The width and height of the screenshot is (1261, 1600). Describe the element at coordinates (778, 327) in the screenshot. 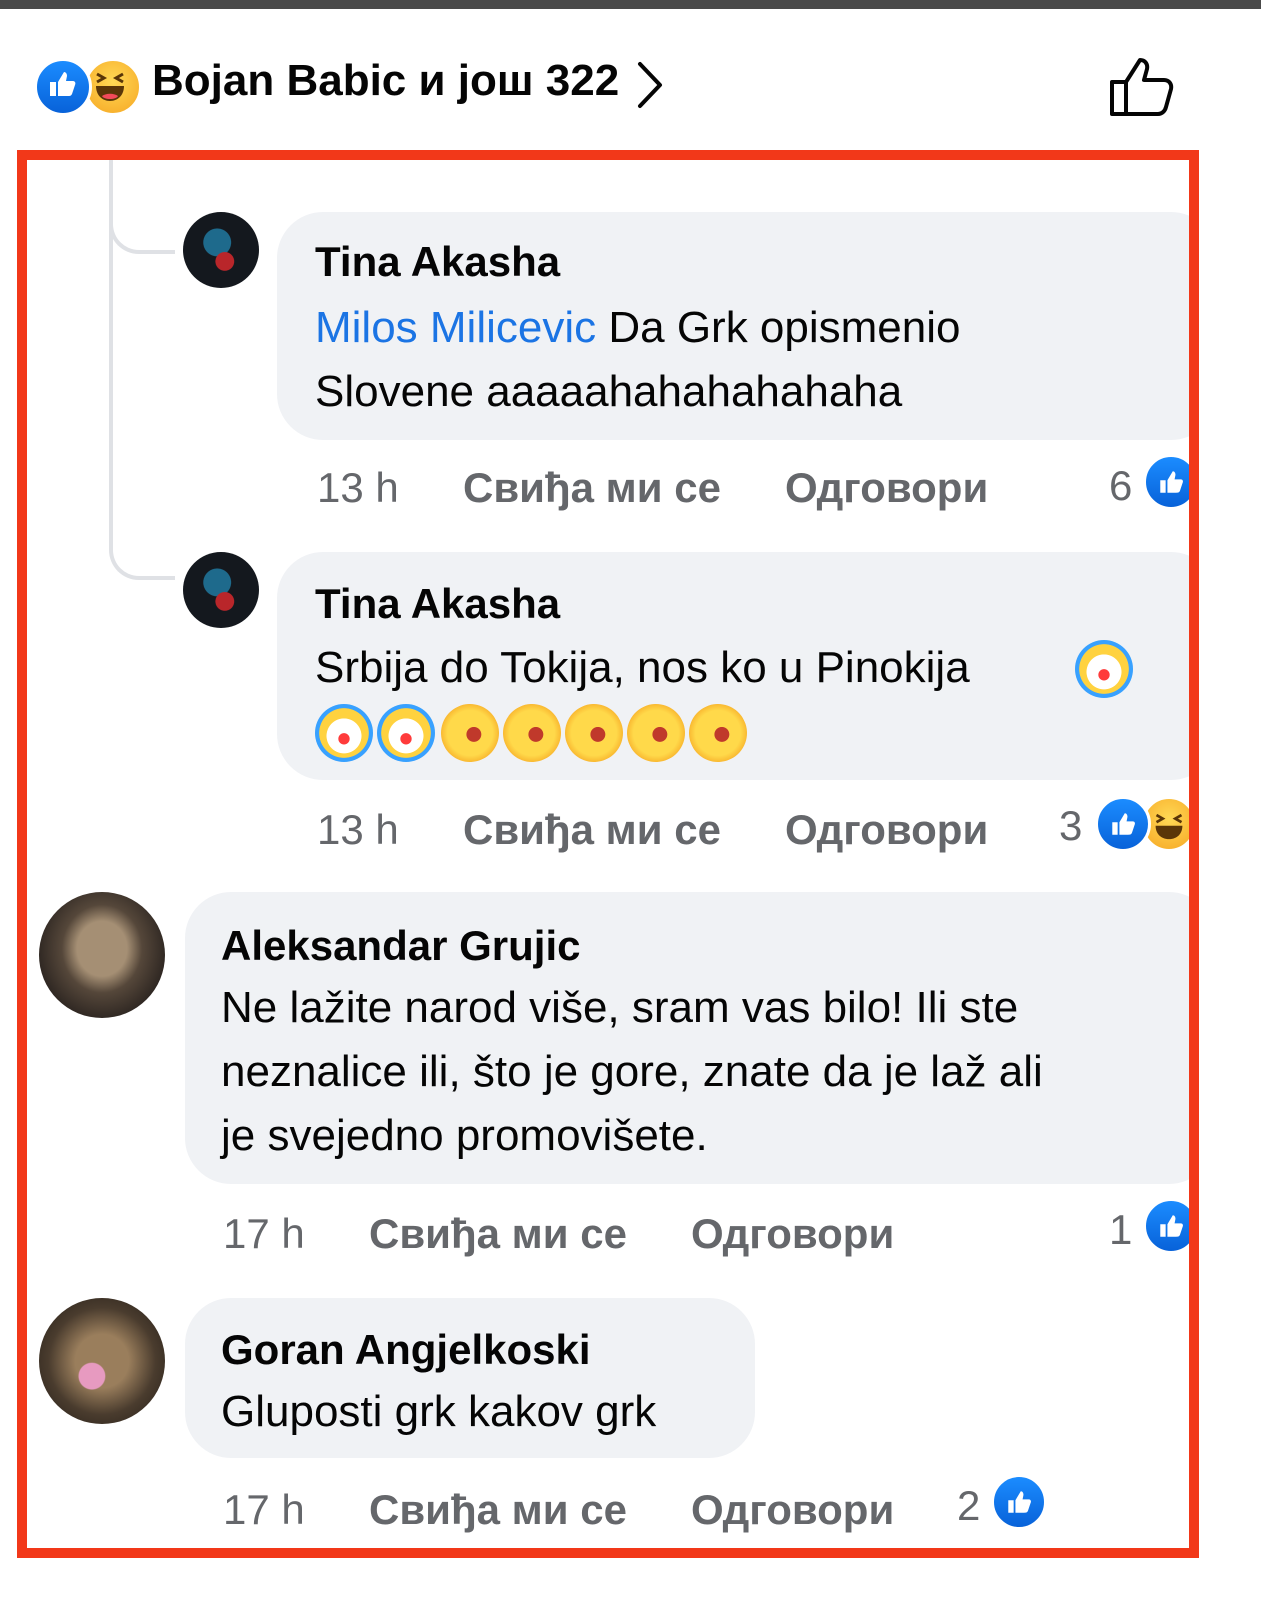

I see `comment-text-line: Da Grk opismenio` at that location.